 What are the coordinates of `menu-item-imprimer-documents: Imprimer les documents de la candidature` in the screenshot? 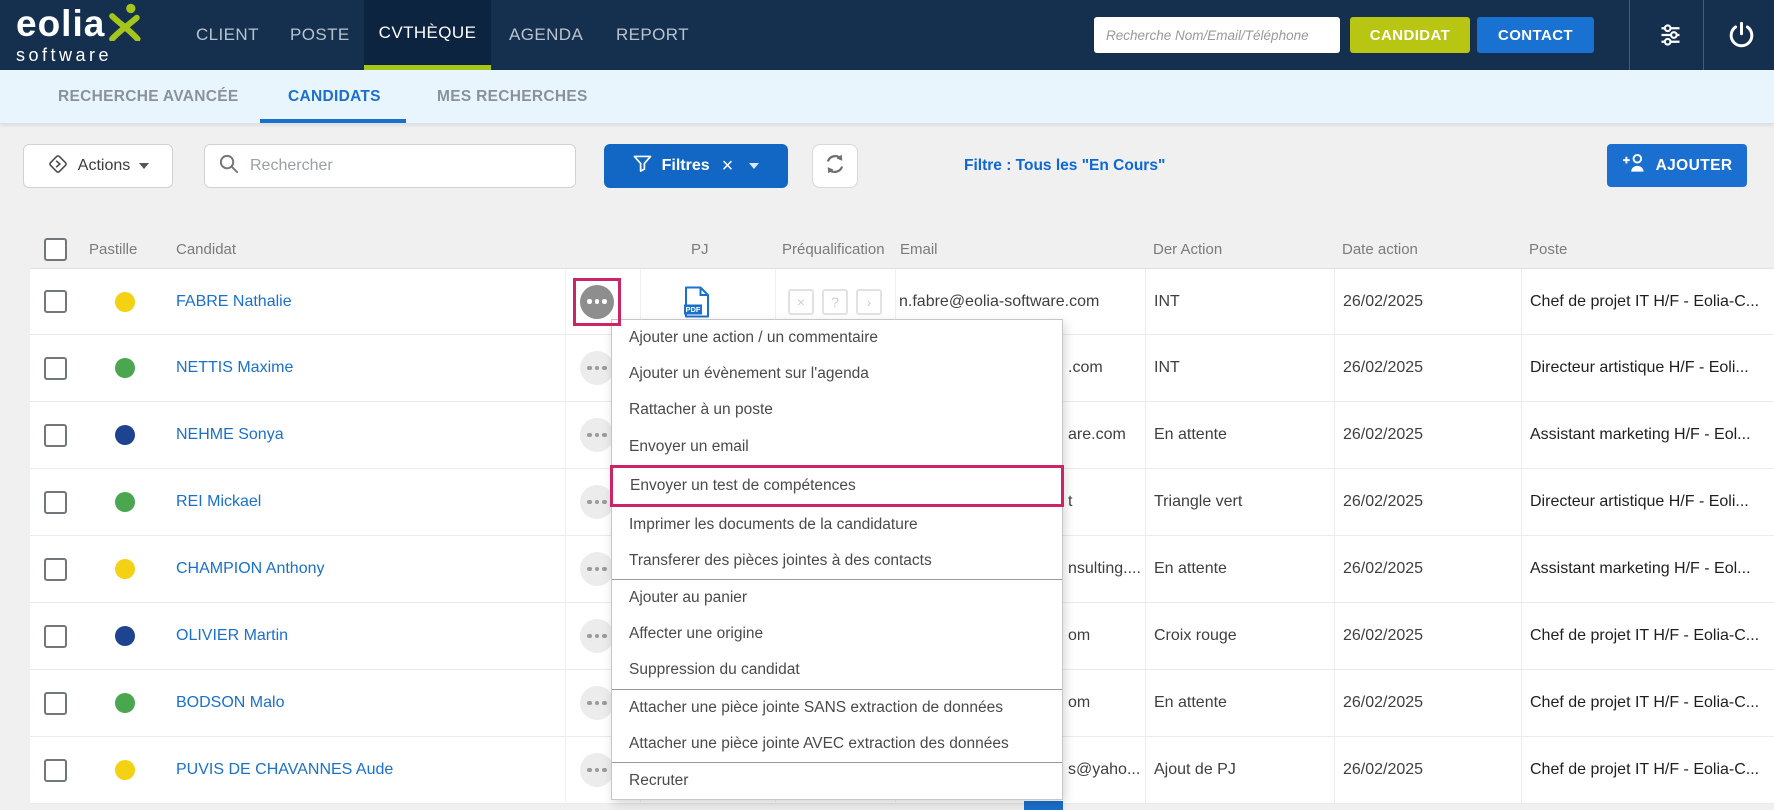 It's located at (837, 524).